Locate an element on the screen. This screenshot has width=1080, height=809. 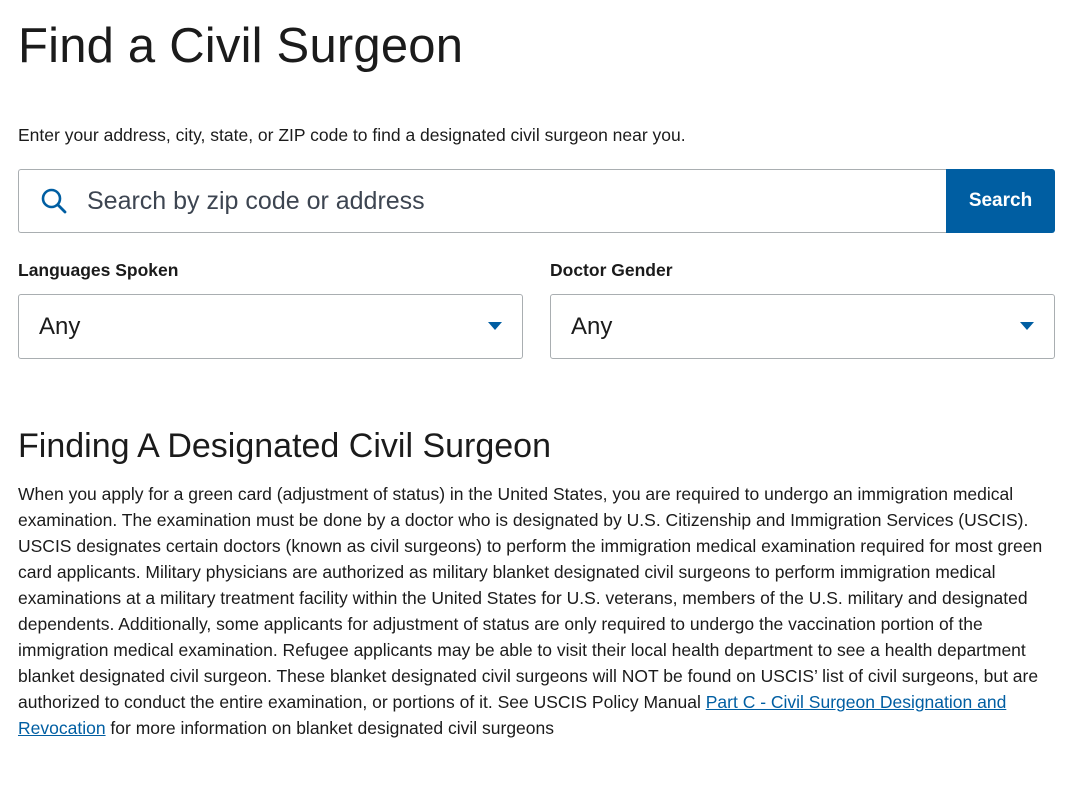
section-heading: Finding A Designated Civil Surgeon is located at coordinates (284, 446).